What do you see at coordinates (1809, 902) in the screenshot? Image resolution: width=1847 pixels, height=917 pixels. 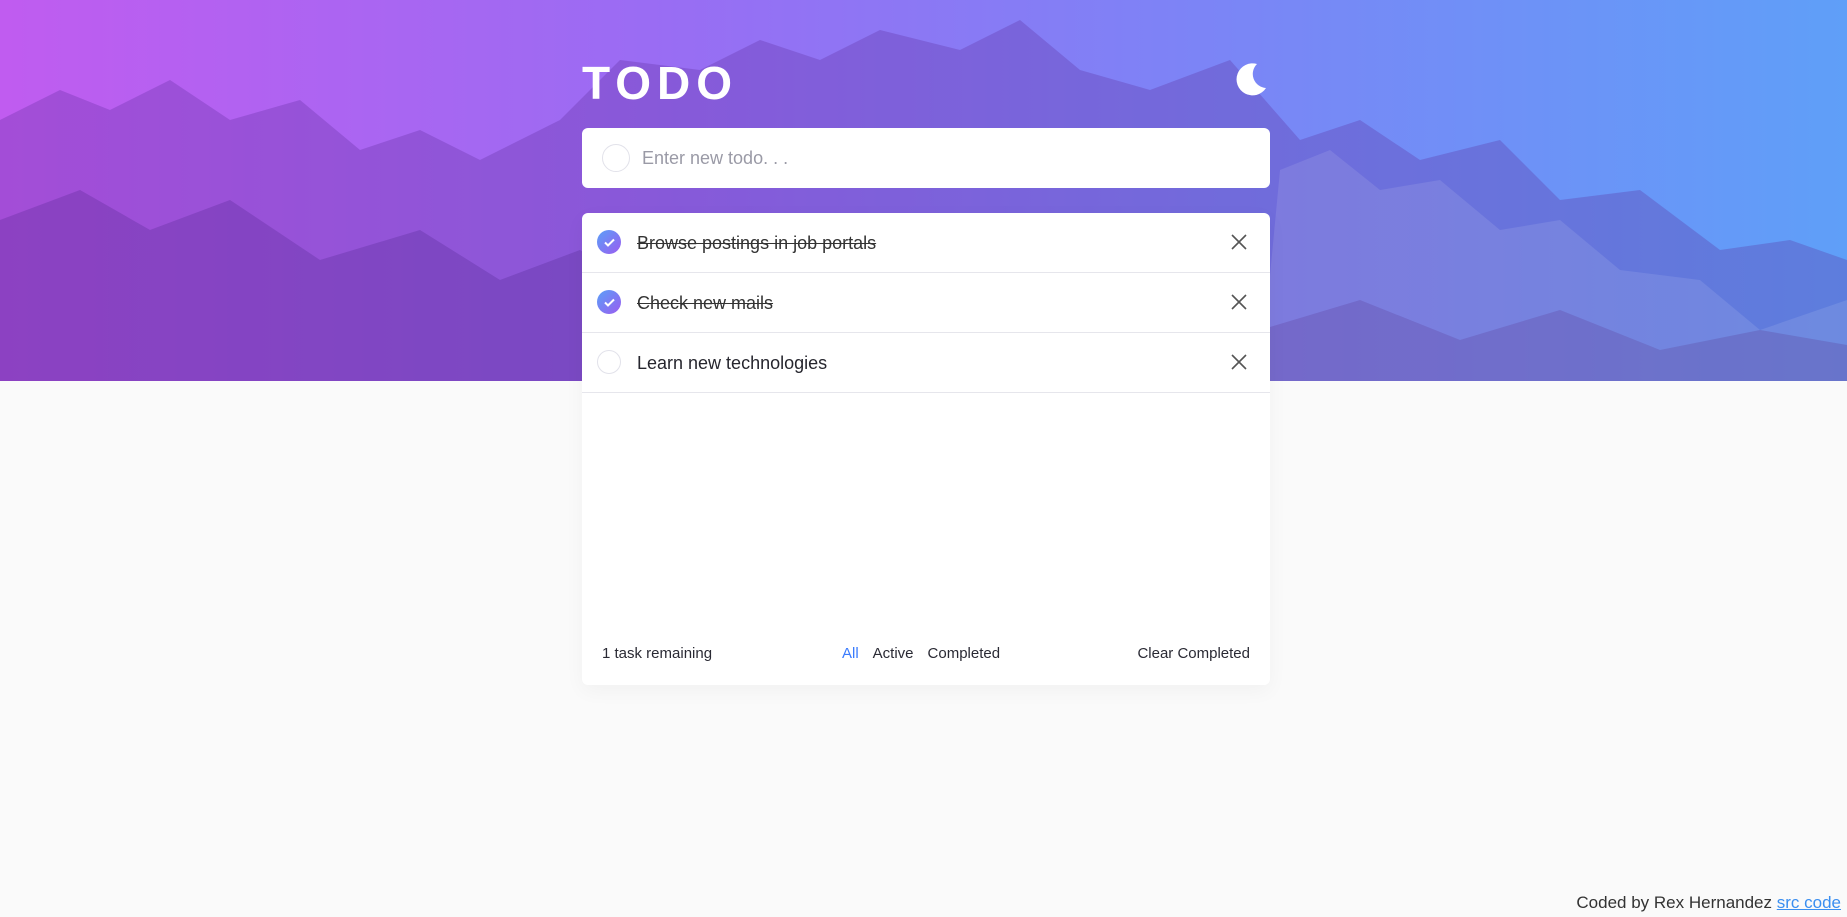 I see `src-code-link: src code` at bounding box center [1809, 902].